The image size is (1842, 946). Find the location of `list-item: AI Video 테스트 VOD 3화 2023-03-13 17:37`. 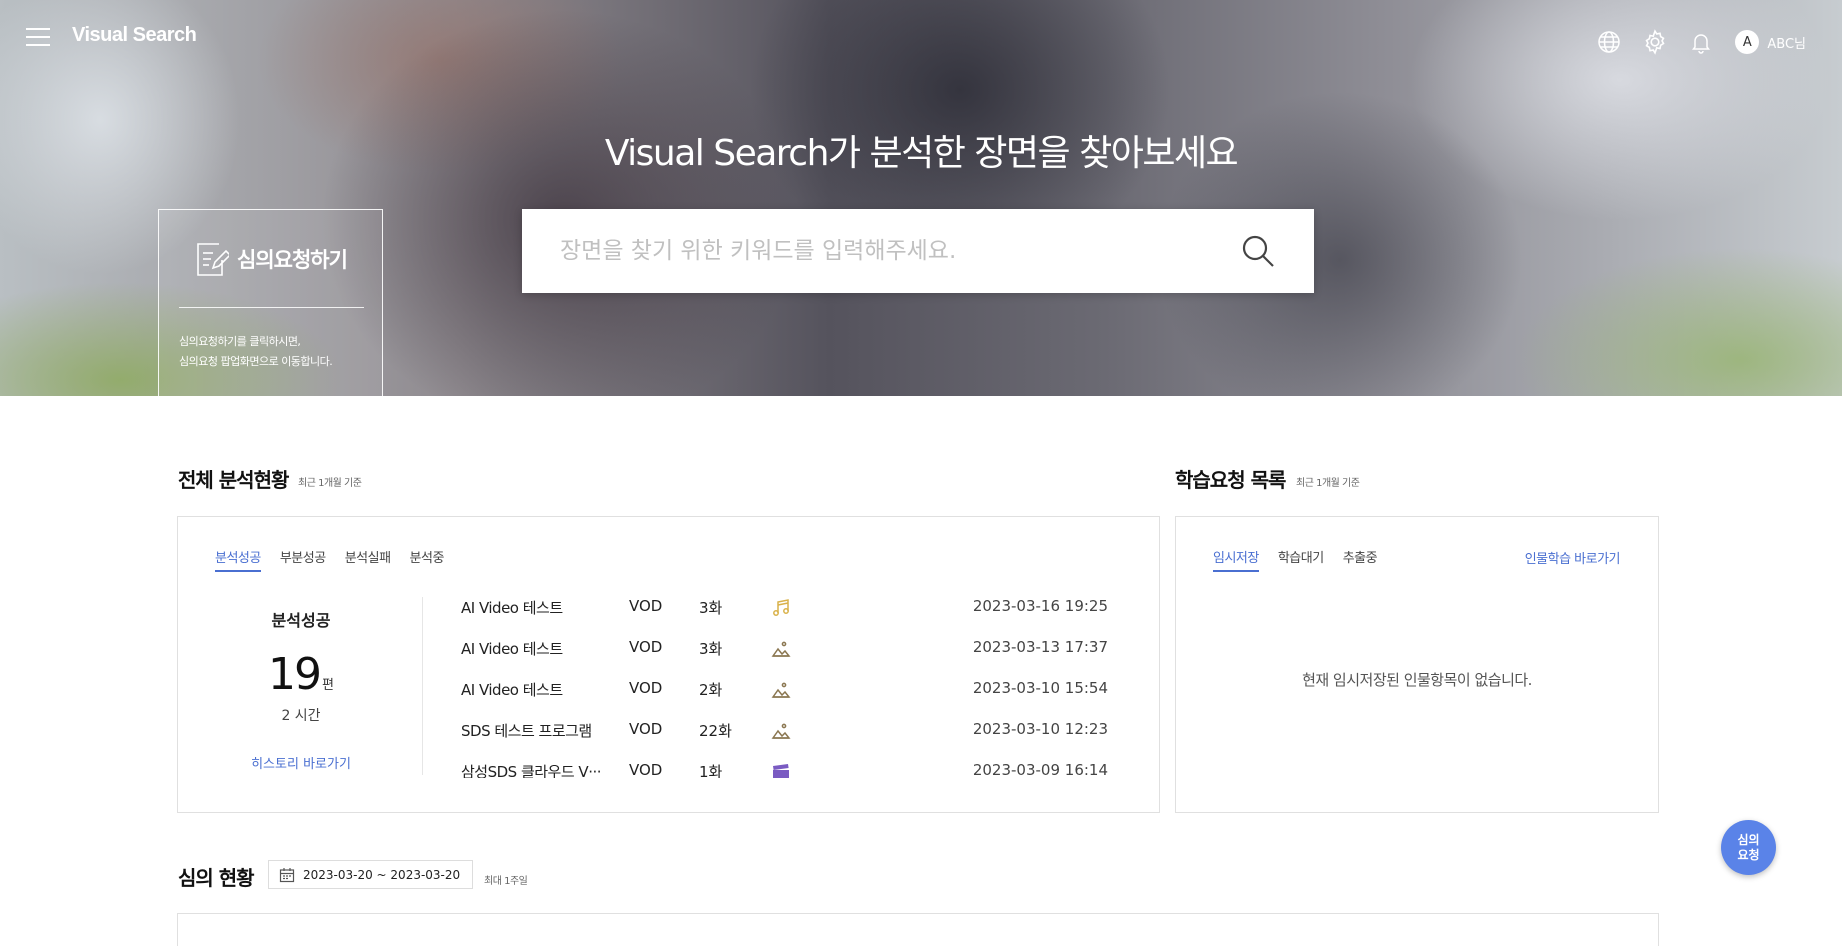

list-item: AI Video 테스트 VOD 3화 2023-03-13 17:37 is located at coordinates (811, 658).